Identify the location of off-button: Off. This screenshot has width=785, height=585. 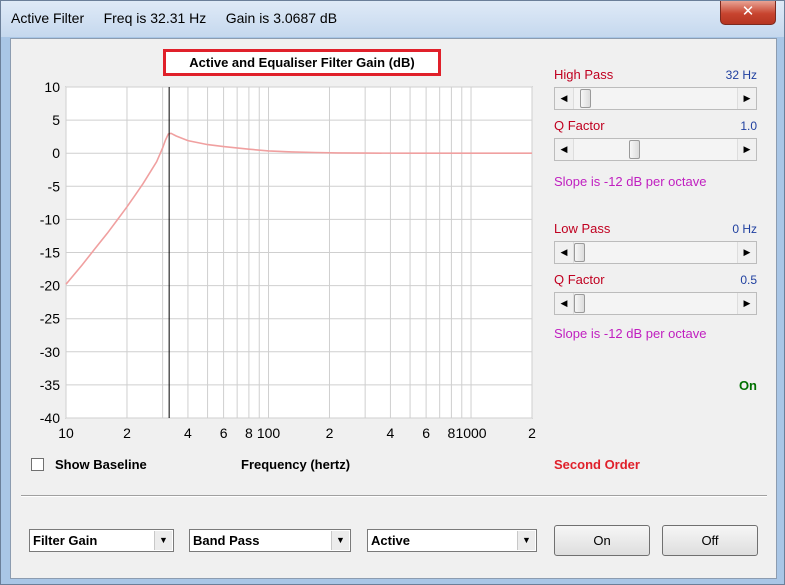
(710, 540).